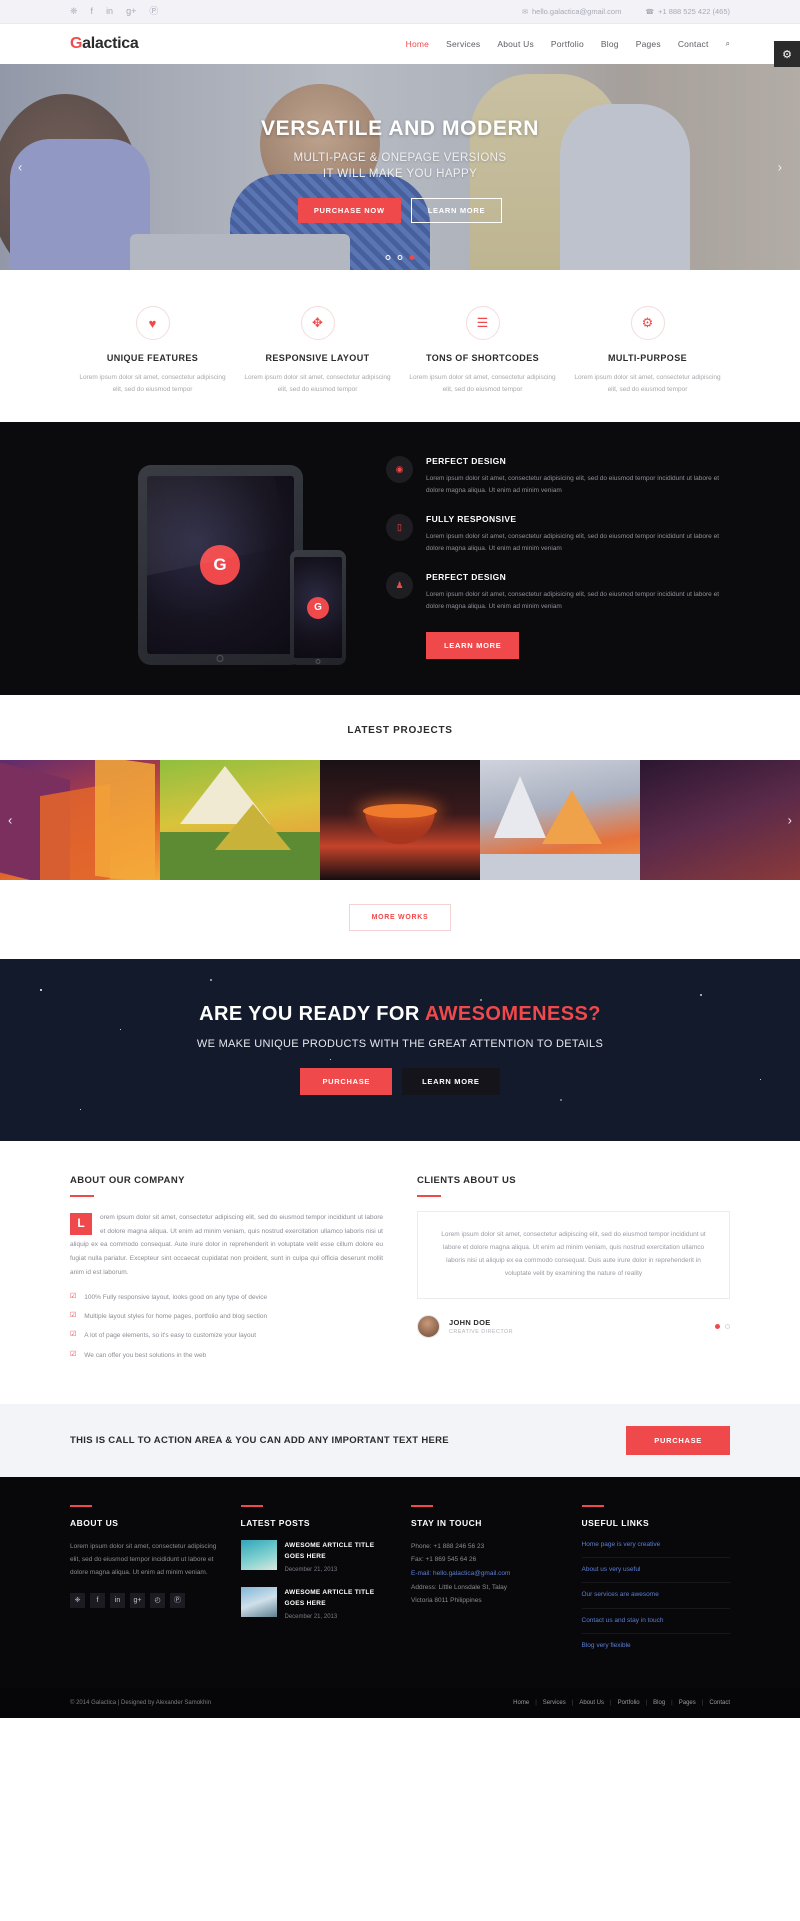 The height and width of the screenshot is (1921, 800). What do you see at coordinates (591, 1703) in the screenshot?
I see `footer-nav-about-us: About Us` at bounding box center [591, 1703].